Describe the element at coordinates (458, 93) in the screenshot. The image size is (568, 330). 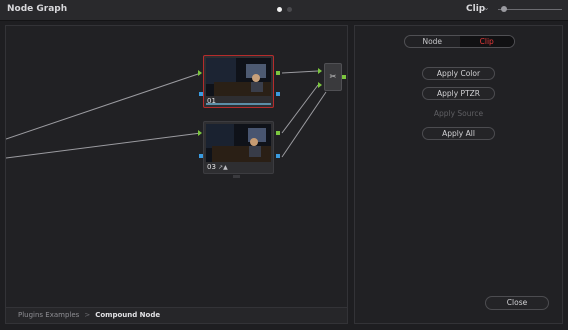
I see `apply-ptzr-button: Apply PTZR` at that location.